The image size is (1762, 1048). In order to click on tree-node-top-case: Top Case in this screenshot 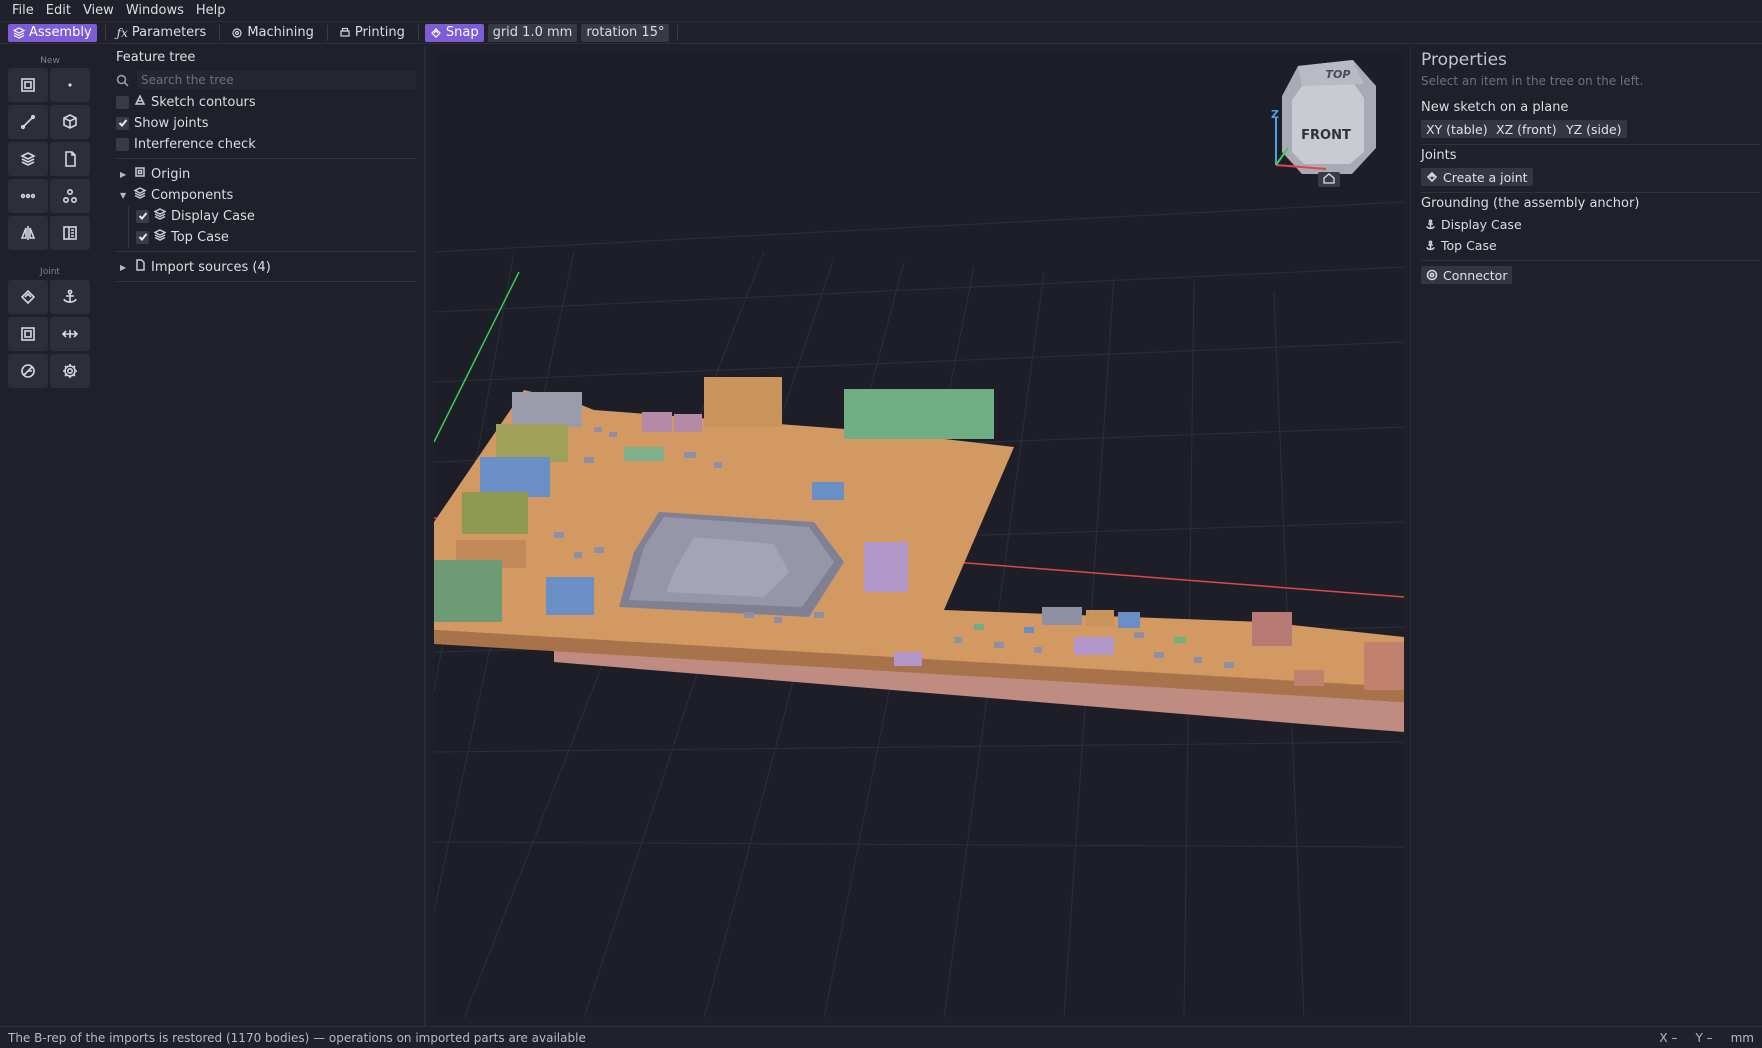, I will do `click(182, 237)`.